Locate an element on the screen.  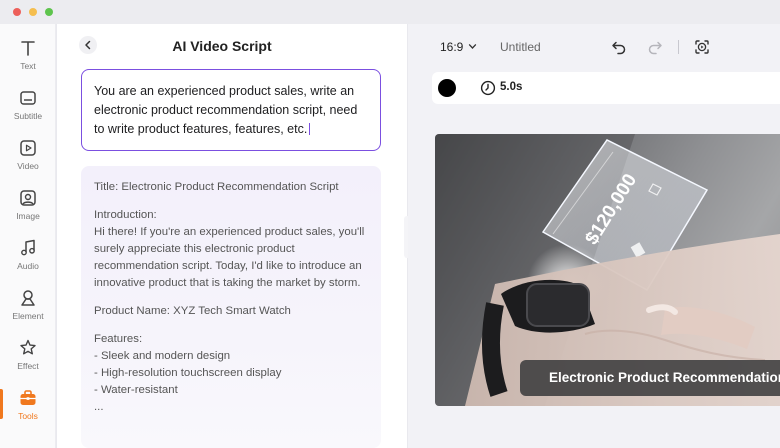
clip-duration: 5.0s is located at coordinates (511, 87).